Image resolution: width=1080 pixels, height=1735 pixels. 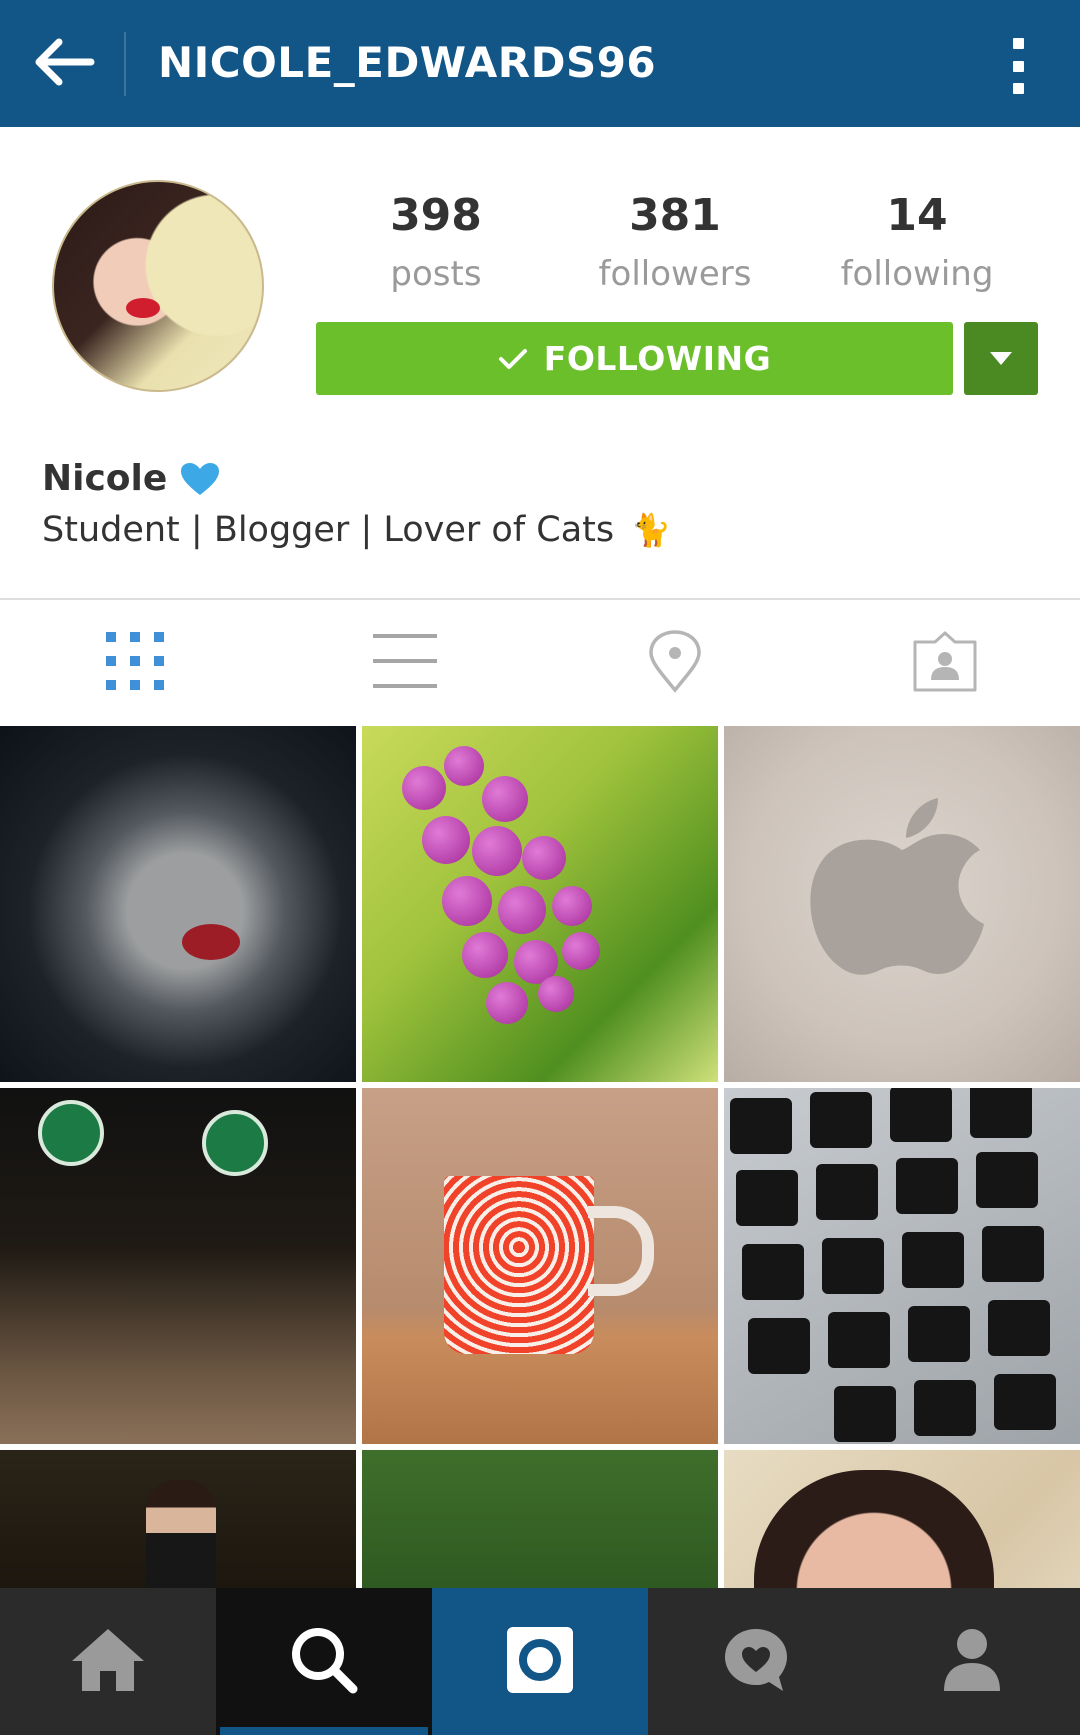 I want to click on tab-grid-view, so click(x=135, y=662).